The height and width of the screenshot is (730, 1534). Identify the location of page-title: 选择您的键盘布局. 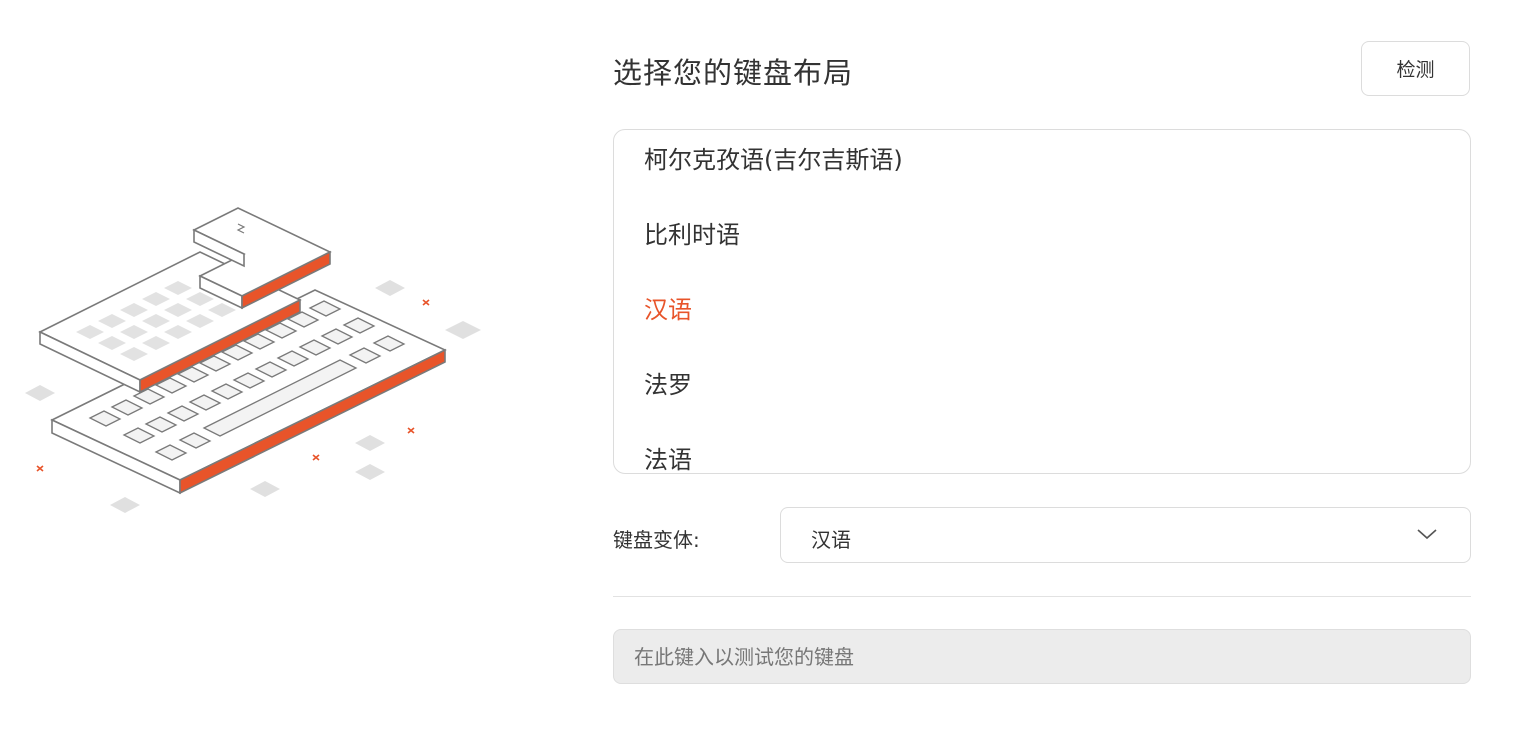
(733, 73).